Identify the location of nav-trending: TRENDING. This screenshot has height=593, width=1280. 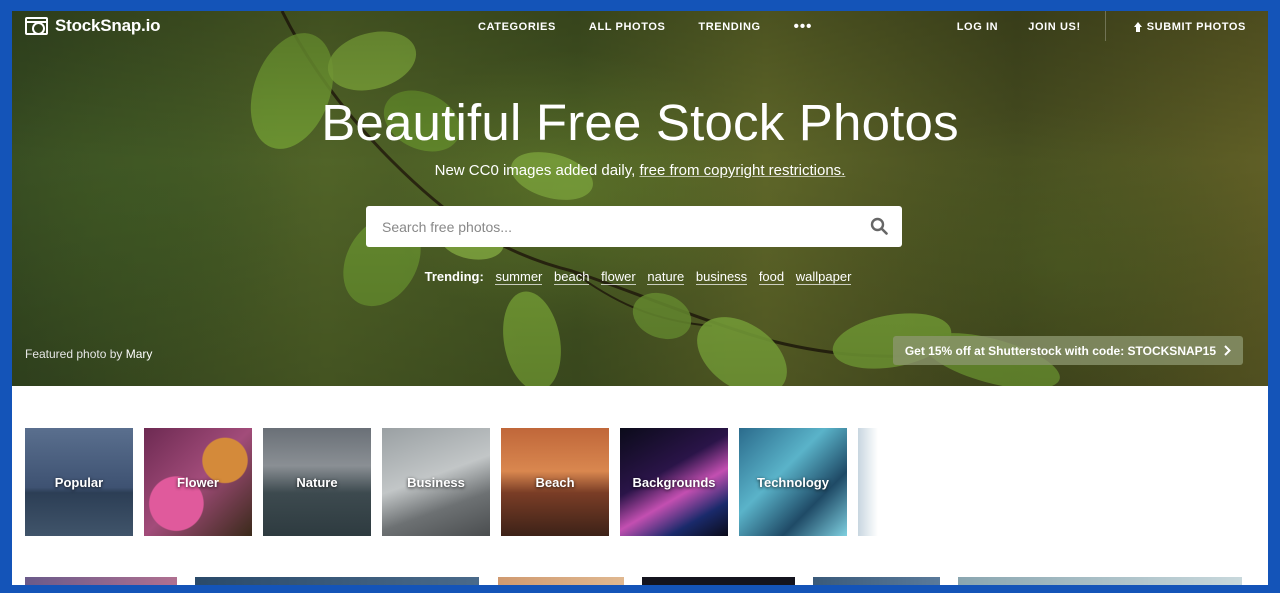
(729, 27).